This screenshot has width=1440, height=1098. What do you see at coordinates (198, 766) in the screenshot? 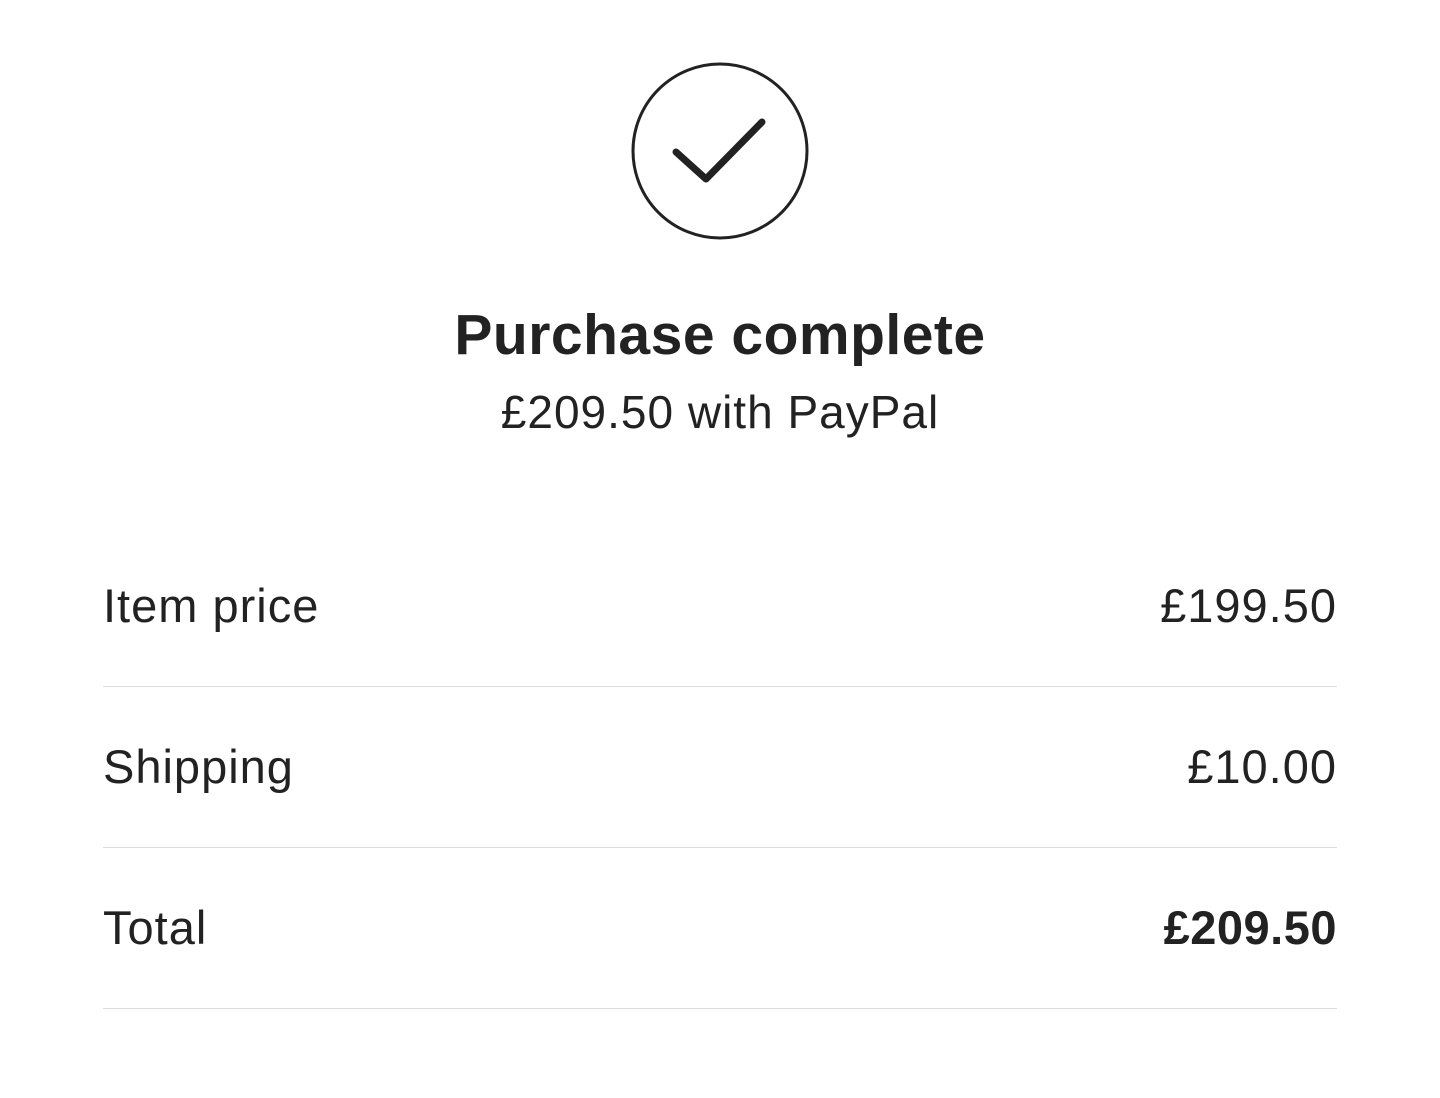
I see `shipping-label: Shipping` at bounding box center [198, 766].